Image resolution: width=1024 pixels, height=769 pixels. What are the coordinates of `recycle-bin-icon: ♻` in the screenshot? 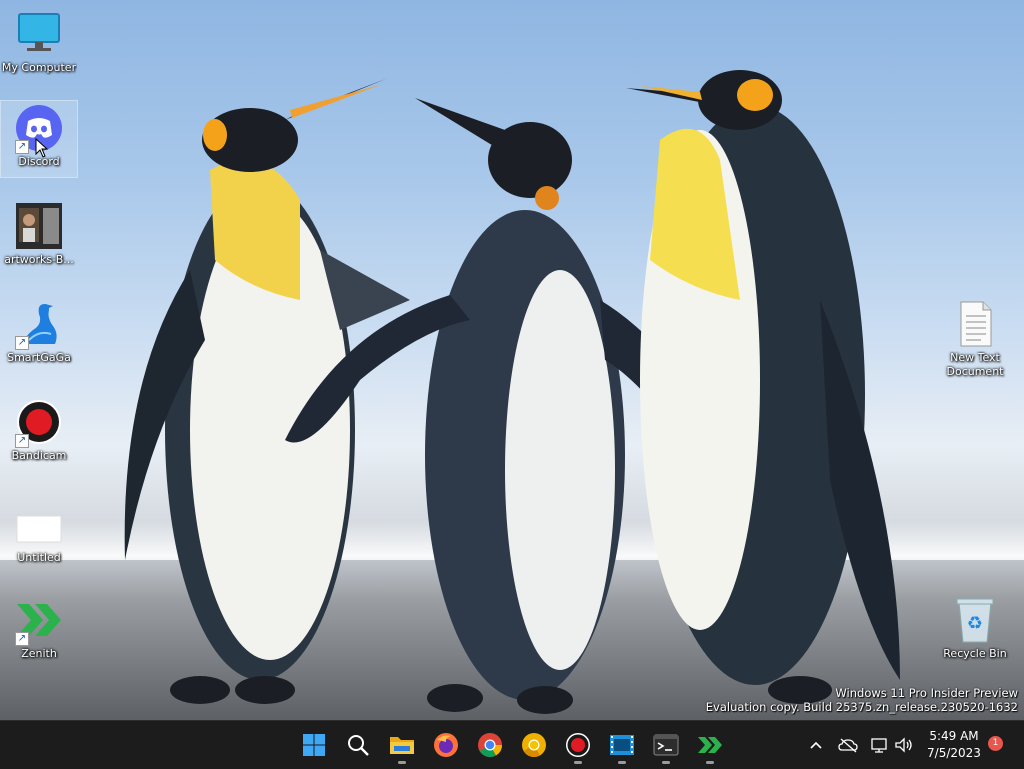 It's located at (975, 620).